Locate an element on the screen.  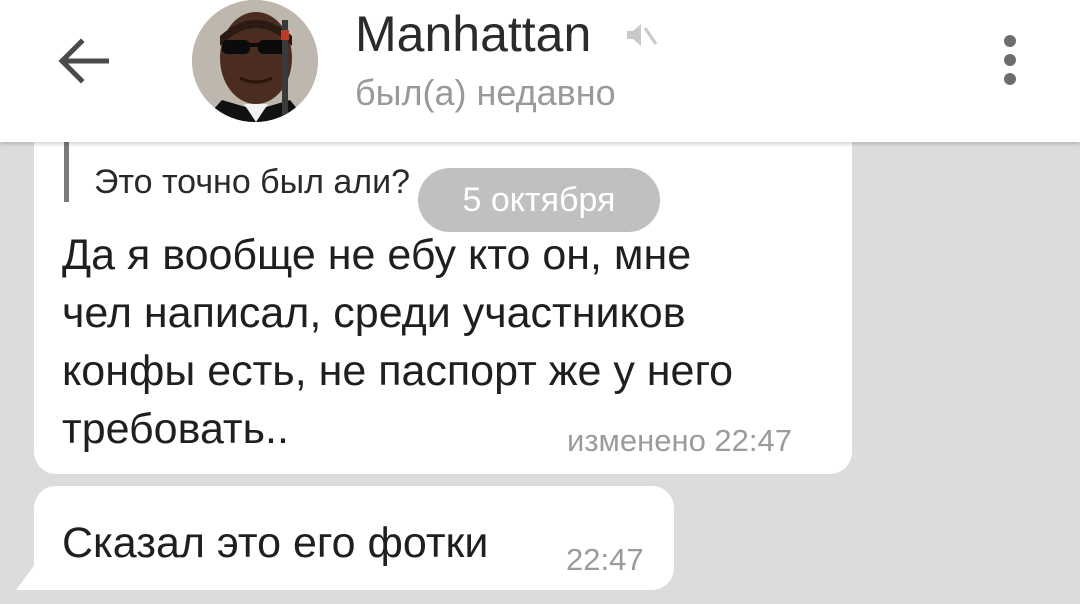
avatar-image is located at coordinates (255, 61).